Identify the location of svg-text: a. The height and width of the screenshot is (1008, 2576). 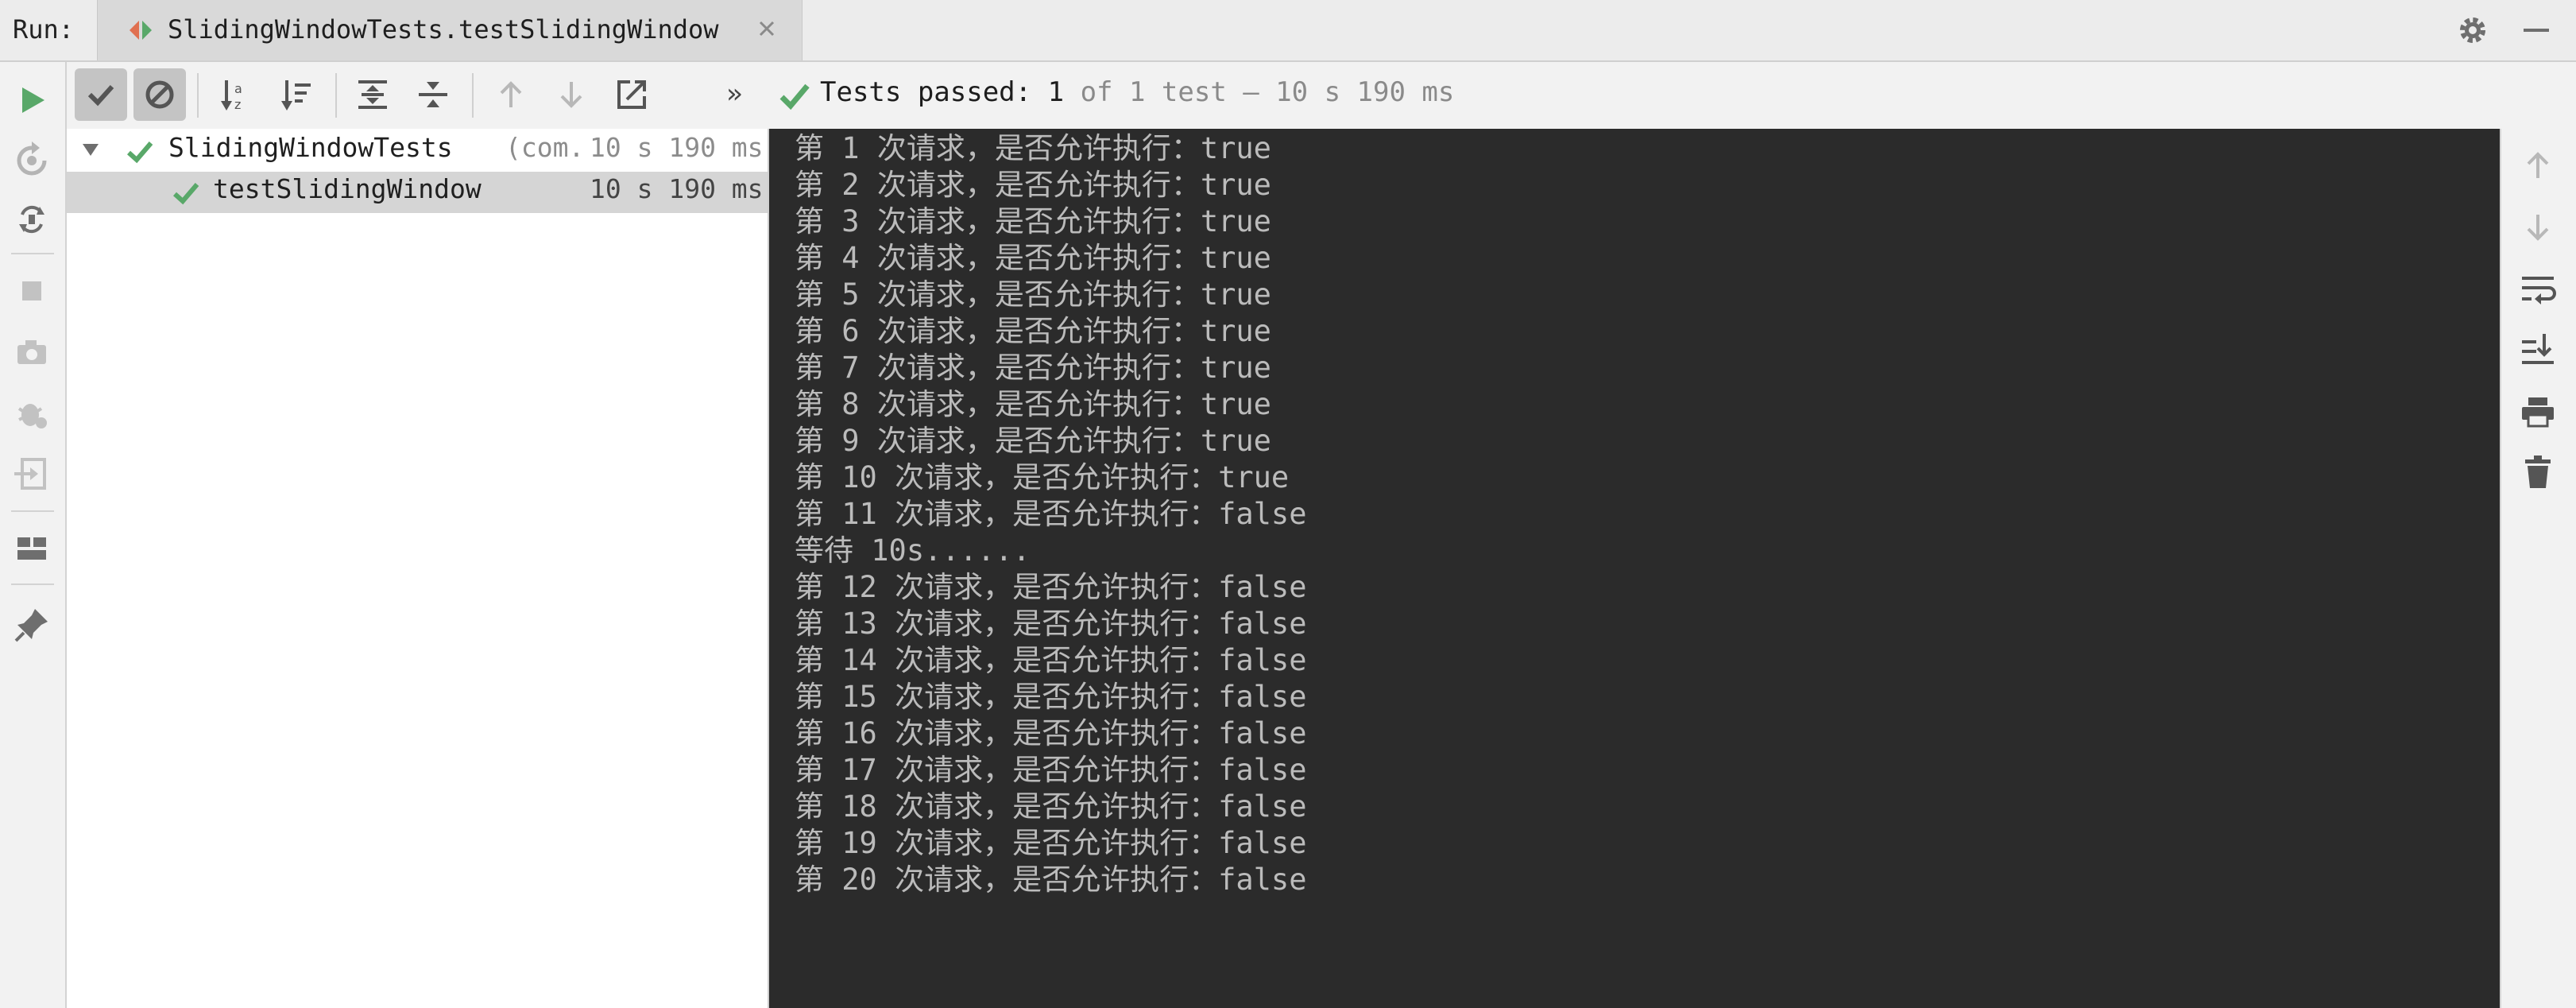
(238, 88).